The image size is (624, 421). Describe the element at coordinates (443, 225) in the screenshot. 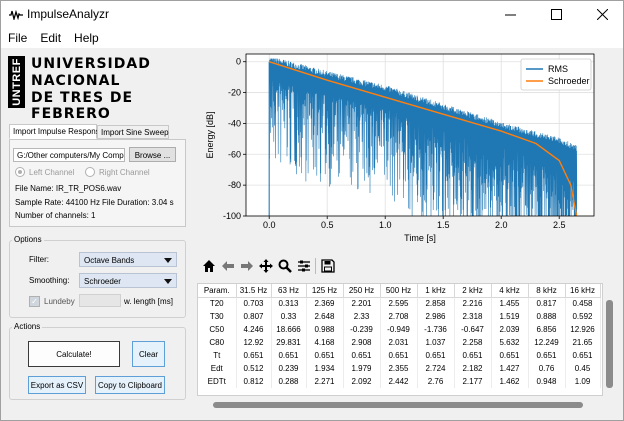

I see `x-tick-label: 1.5` at that location.